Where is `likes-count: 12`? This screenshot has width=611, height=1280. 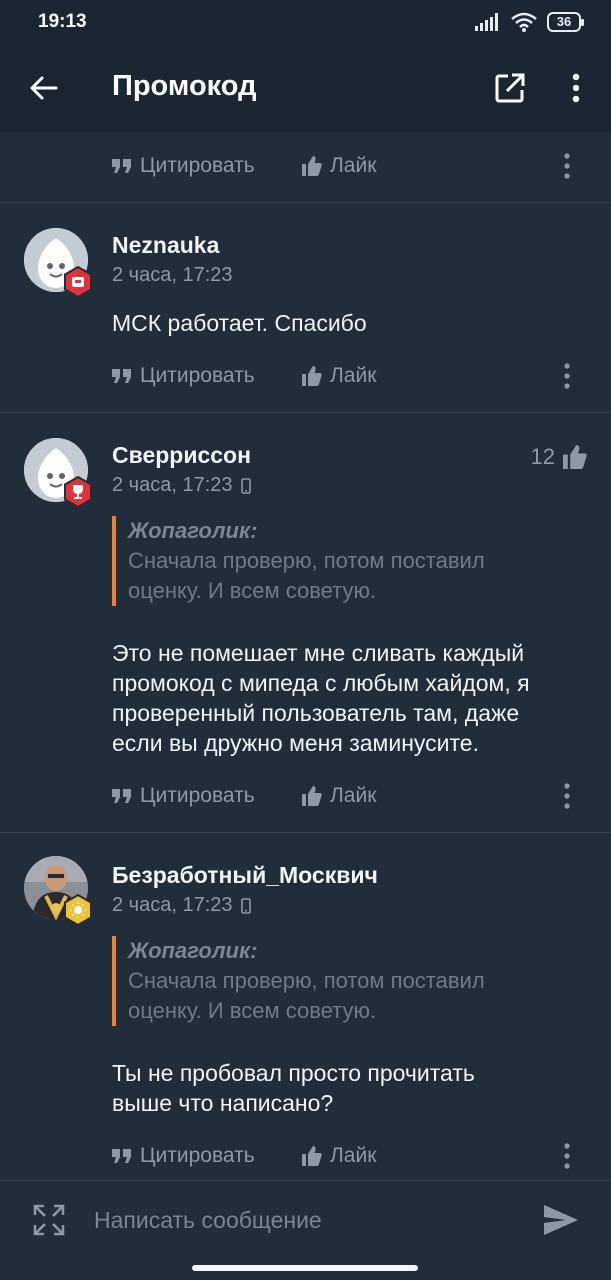 likes-count: 12 is located at coordinates (542, 456).